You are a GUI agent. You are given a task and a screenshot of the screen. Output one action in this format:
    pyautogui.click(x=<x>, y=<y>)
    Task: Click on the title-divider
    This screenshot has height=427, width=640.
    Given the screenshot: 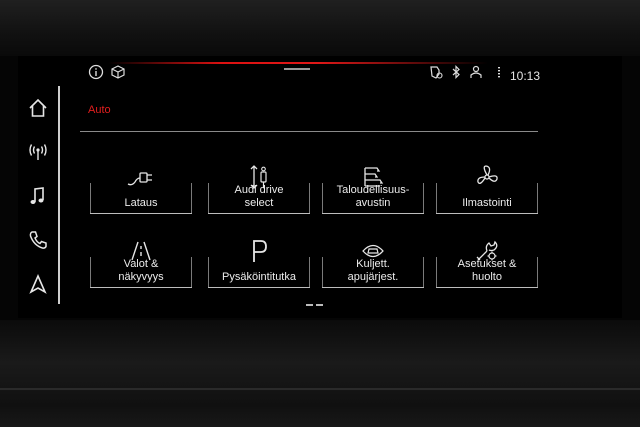 What is the action you would take?
    pyautogui.click(x=309, y=131)
    